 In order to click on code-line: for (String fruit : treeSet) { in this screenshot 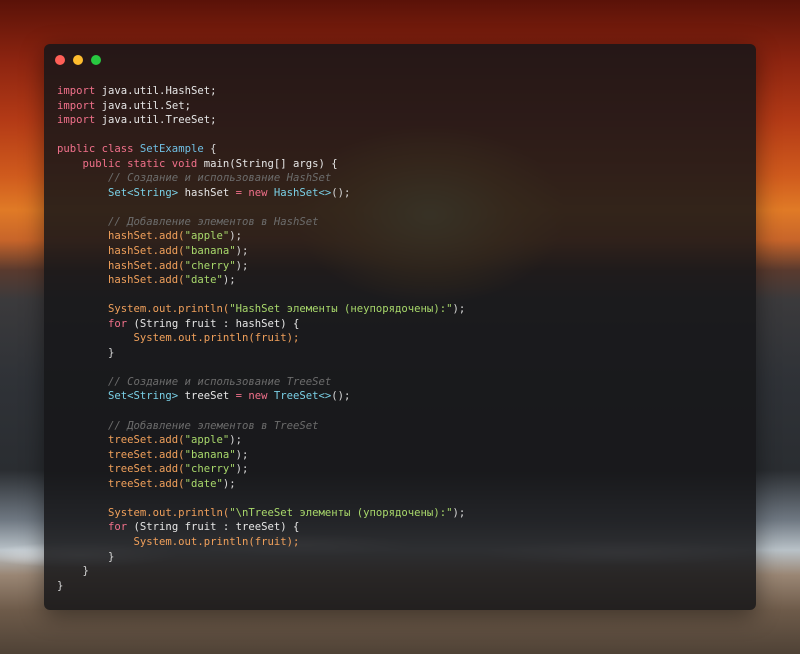, I will do `click(401, 527)`.